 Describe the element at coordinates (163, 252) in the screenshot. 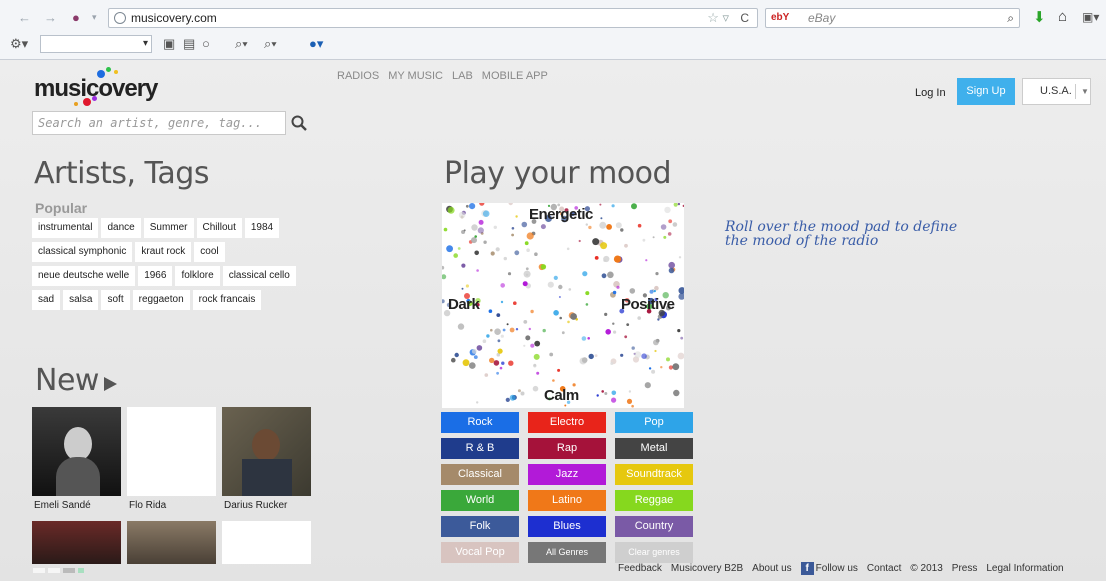

I see `tag: kraut rock` at that location.